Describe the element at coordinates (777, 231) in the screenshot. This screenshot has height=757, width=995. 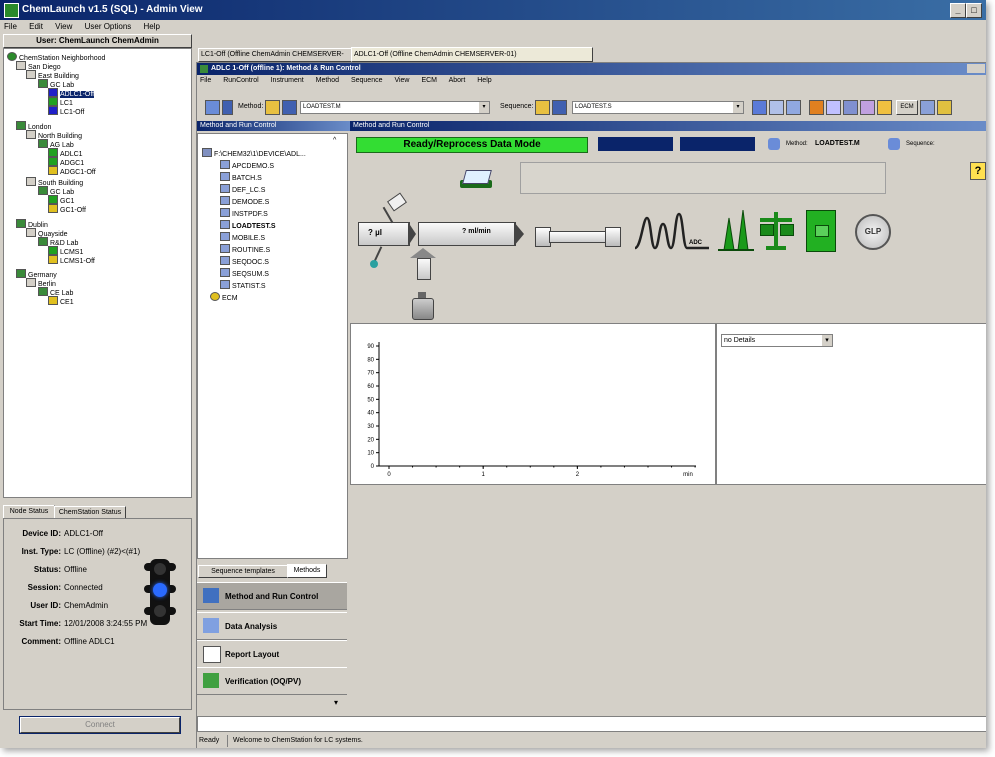
I see `balance-icon` at that location.